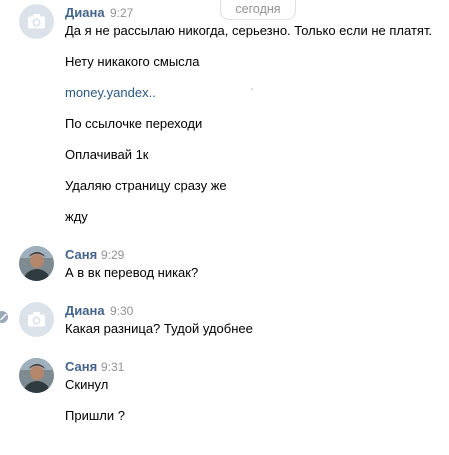  What do you see at coordinates (134, 123) in the screenshot?
I see `message-text: По ссылочке переходи` at bounding box center [134, 123].